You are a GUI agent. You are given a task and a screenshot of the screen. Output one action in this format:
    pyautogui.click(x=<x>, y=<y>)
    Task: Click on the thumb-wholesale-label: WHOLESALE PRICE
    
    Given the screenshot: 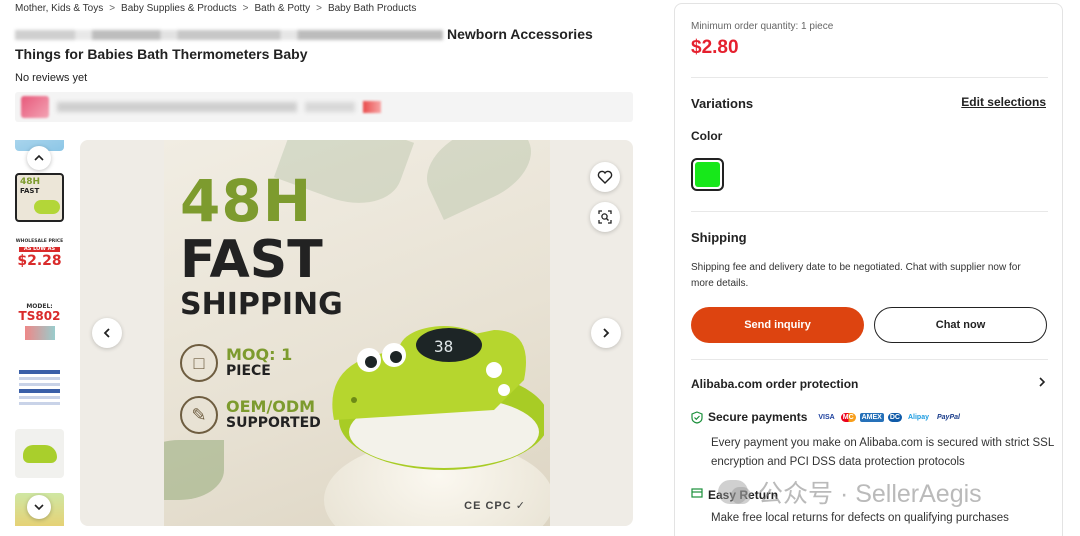 What is the action you would take?
    pyautogui.click(x=39, y=241)
    